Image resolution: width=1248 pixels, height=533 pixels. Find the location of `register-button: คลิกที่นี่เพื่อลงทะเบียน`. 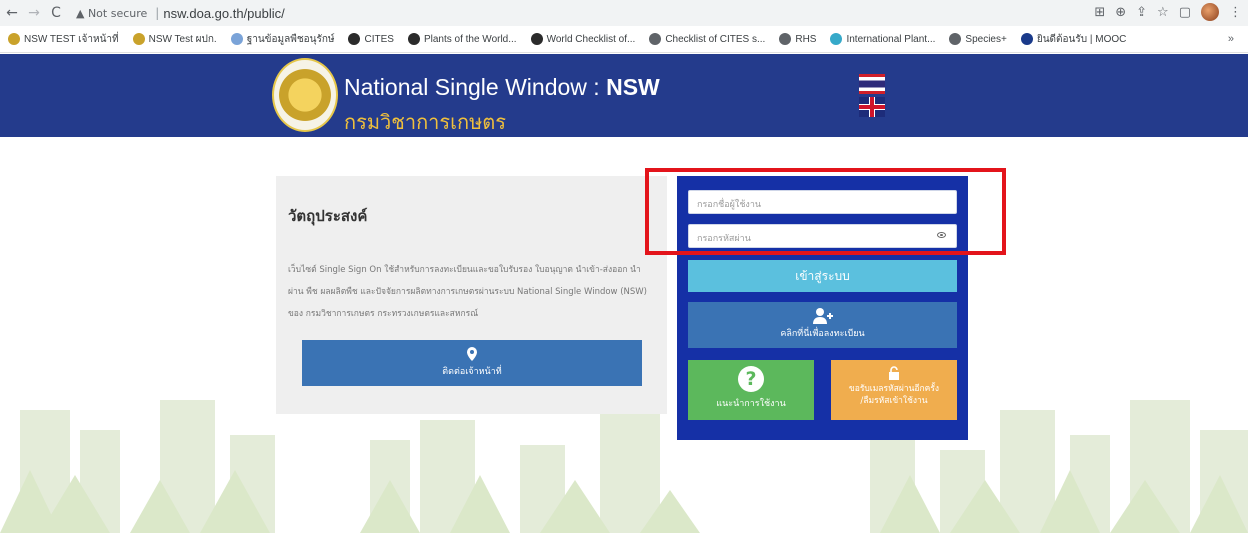

register-button: คลิกที่นี่เพื่อลงทะเบียน is located at coordinates (822, 325).